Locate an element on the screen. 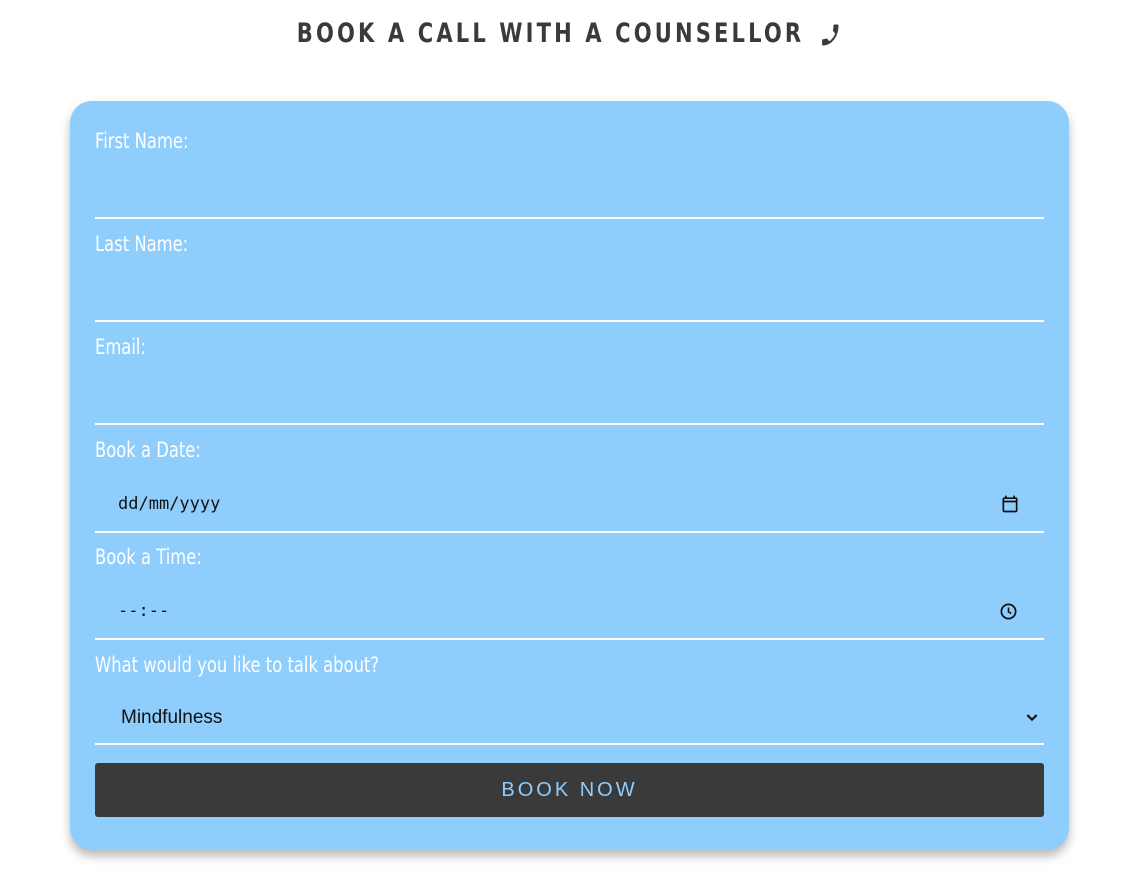  chevron-down-icon is located at coordinates (1032, 717).